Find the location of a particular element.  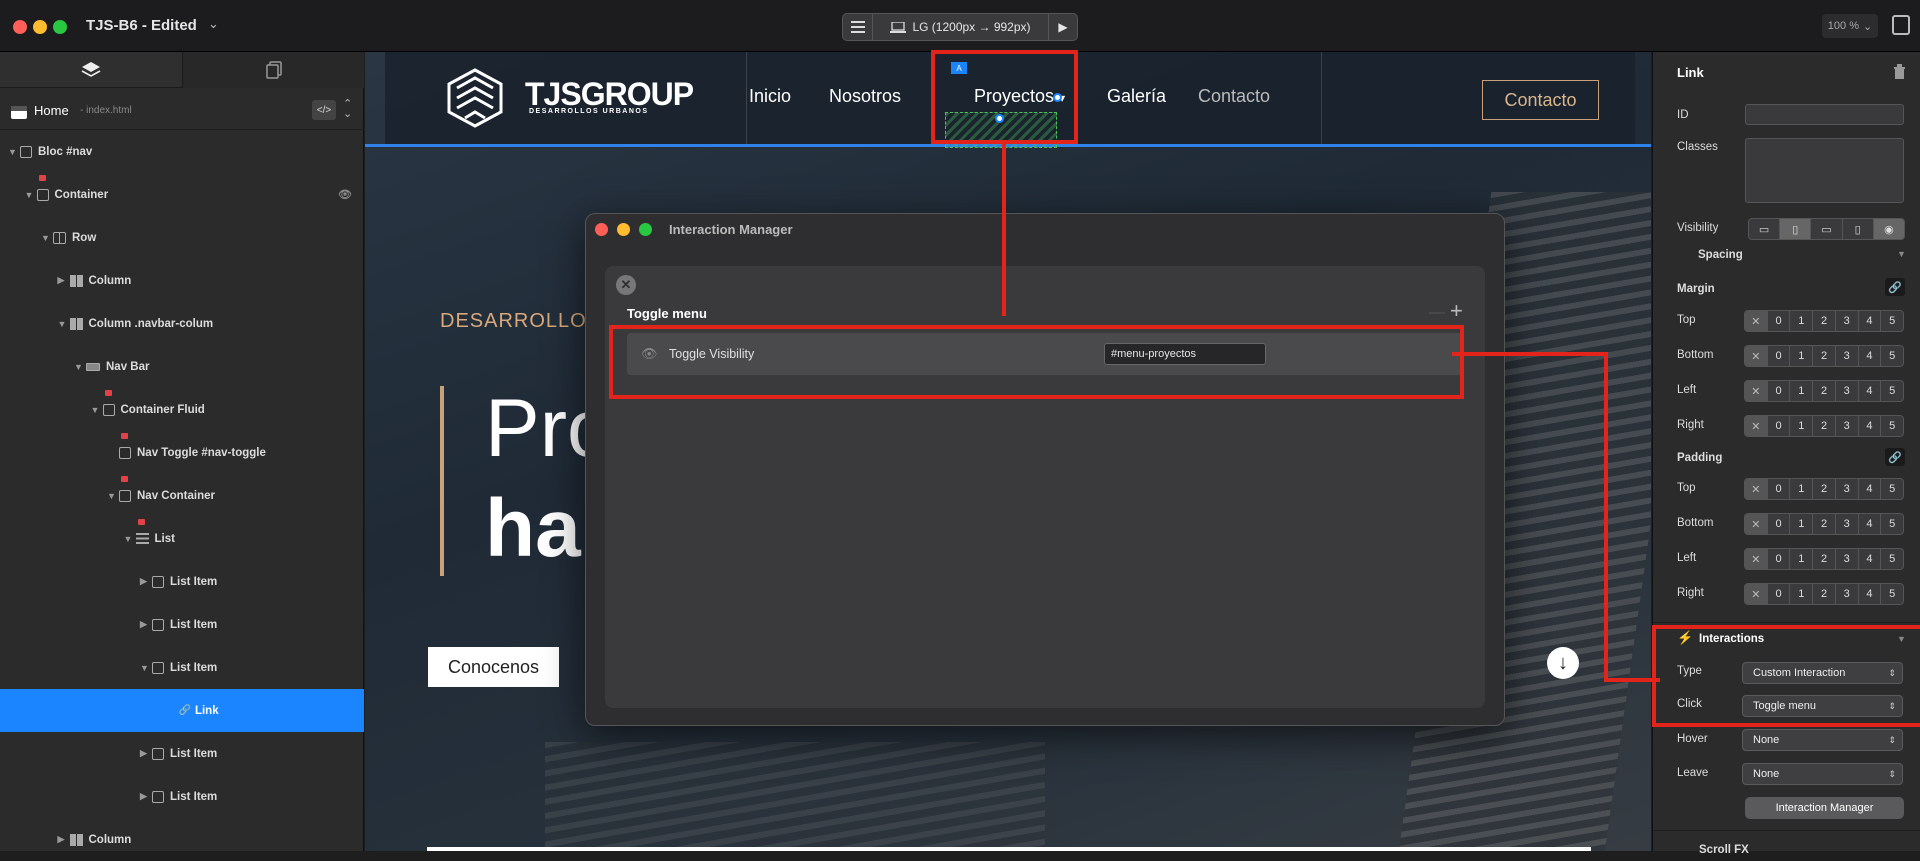

nav-link-nosotros: Nosotros is located at coordinates (865, 96).